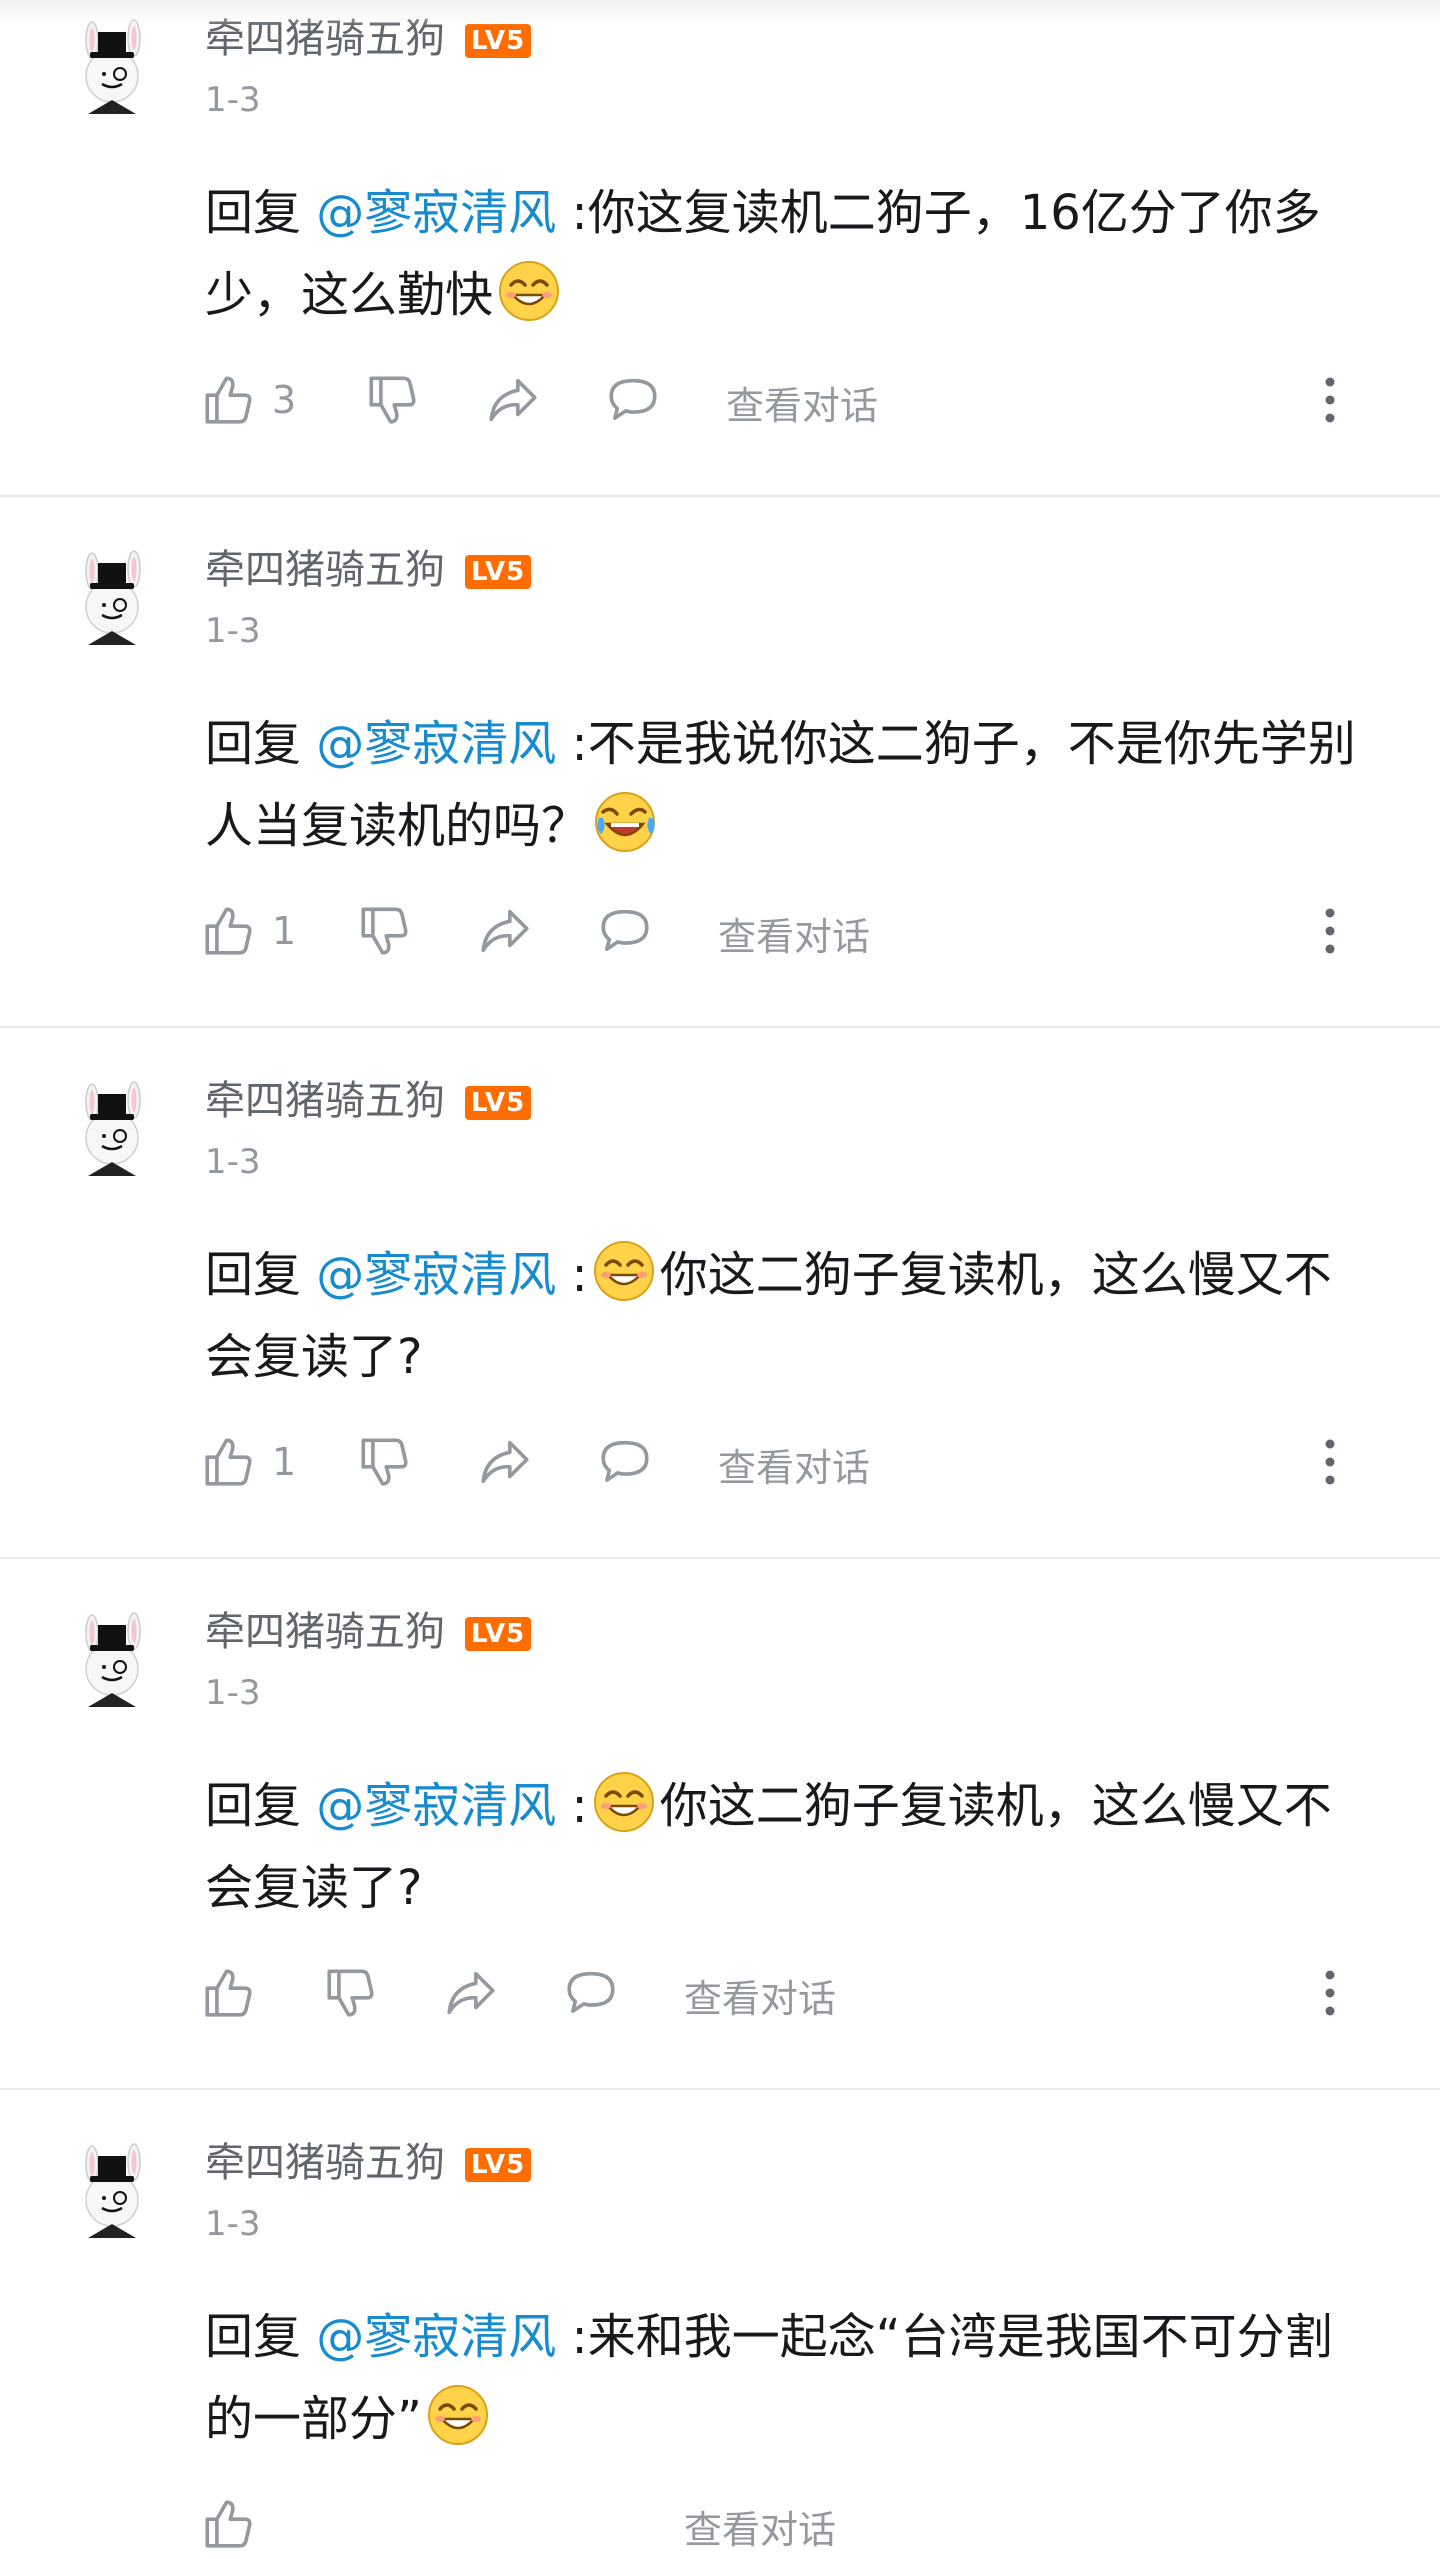 This screenshot has height=2559, width=1440. I want to click on comment-text: 回复 @寥寂清风 :来和我一起念“台湾是我国不可分割的一部分”, so click(769, 2378).